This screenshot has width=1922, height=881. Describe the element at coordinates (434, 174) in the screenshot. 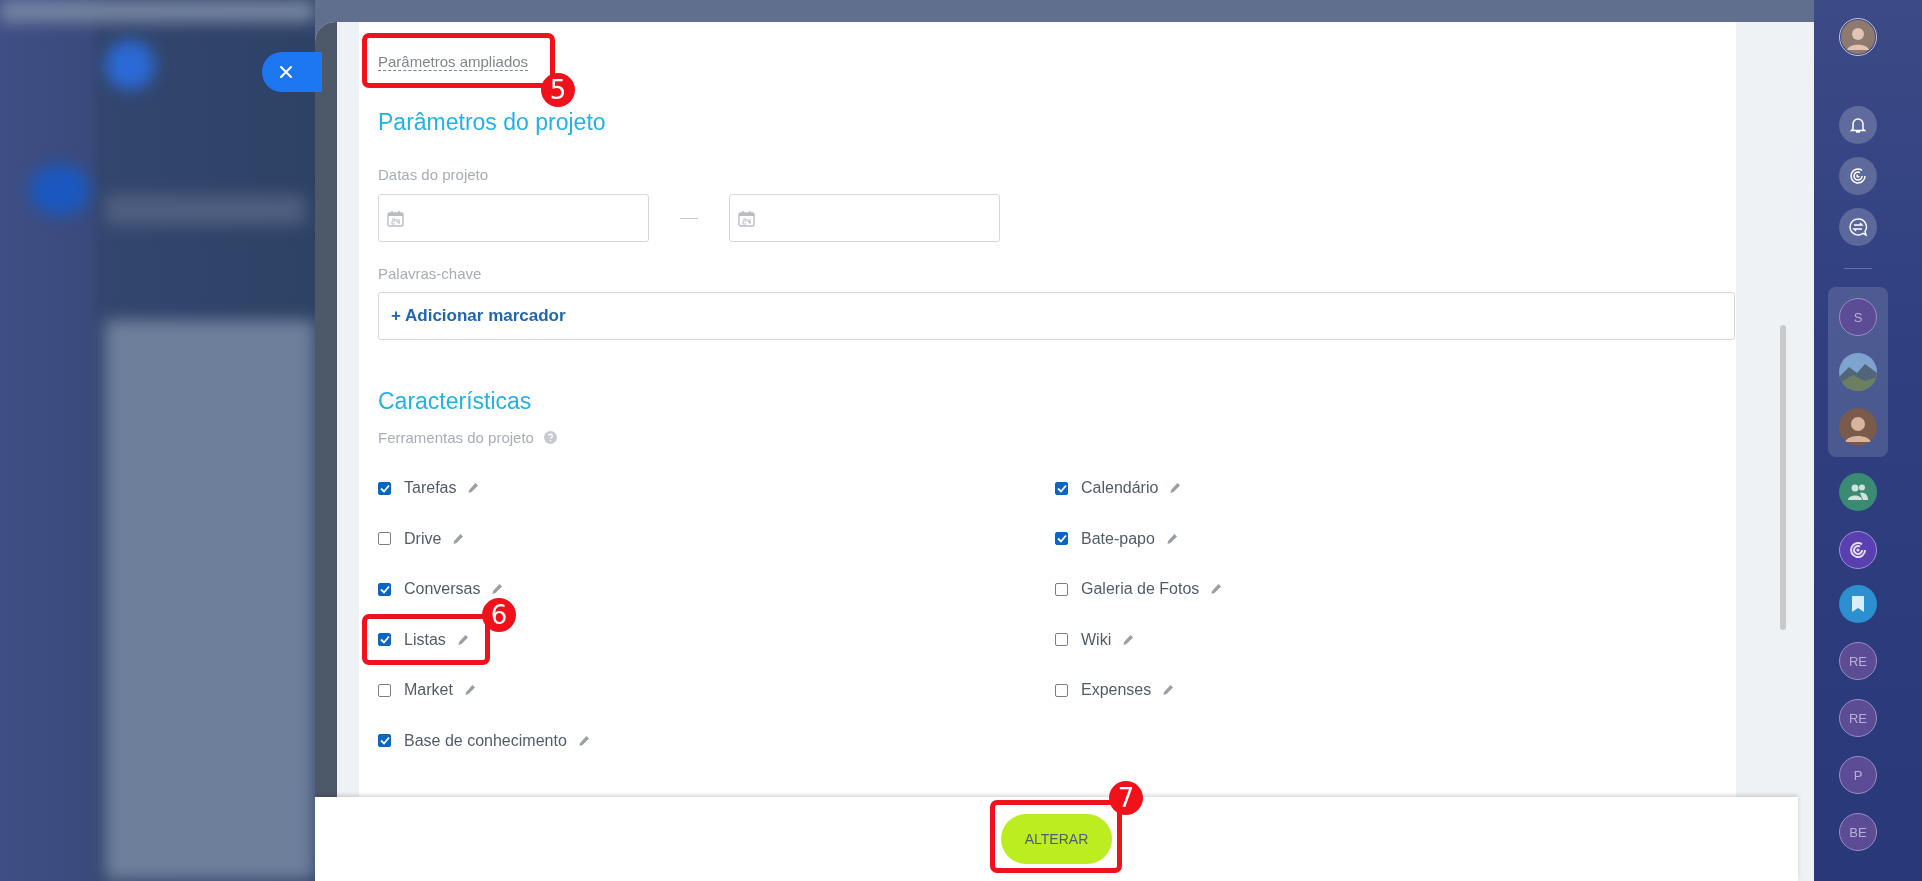

I see `field-label: Datas do projeto` at that location.